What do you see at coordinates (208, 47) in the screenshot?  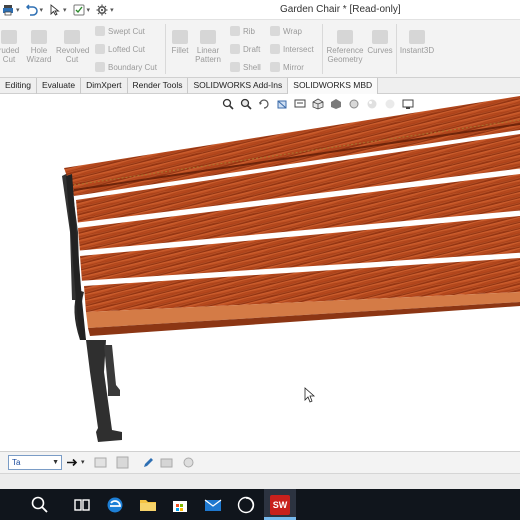 I see `linear-pattern-button: Linear Pattern` at bounding box center [208, 47].